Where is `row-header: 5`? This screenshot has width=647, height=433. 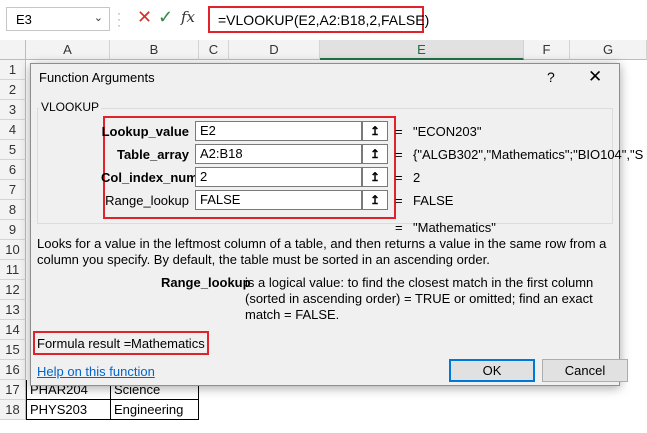 row-header: 5 is located at coordinates (13, 150).